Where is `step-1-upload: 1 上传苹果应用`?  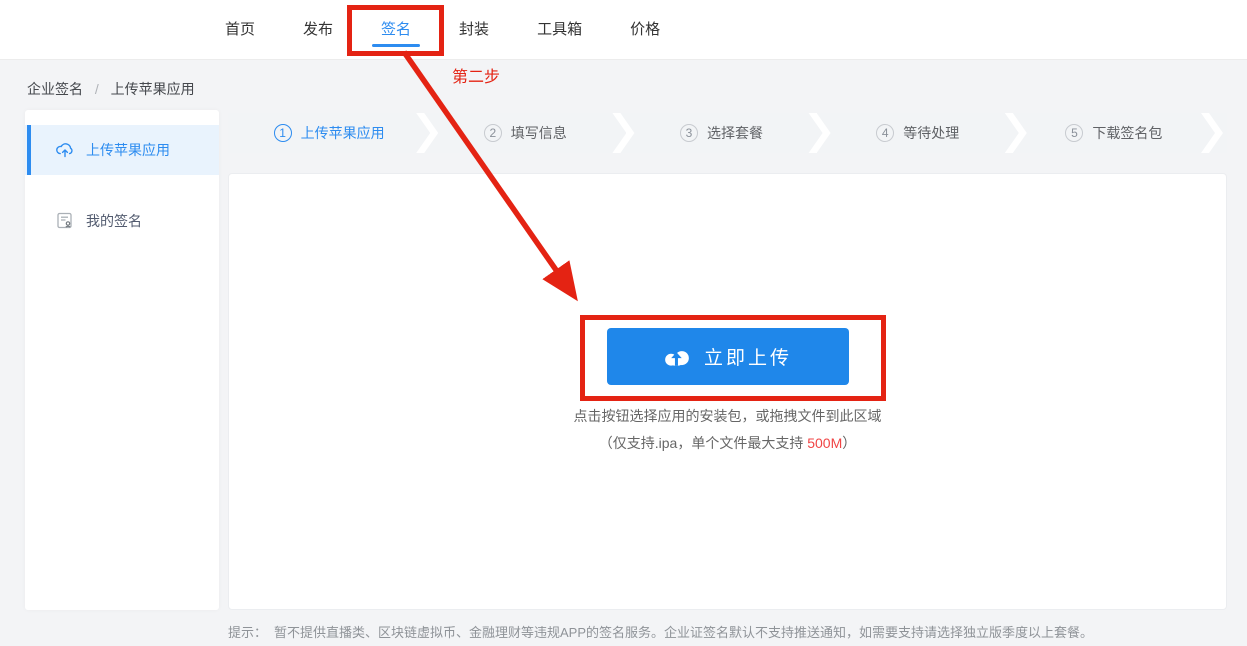
step-1-upload: 1 上传苹果应用 is located at coordinates (329, 133).